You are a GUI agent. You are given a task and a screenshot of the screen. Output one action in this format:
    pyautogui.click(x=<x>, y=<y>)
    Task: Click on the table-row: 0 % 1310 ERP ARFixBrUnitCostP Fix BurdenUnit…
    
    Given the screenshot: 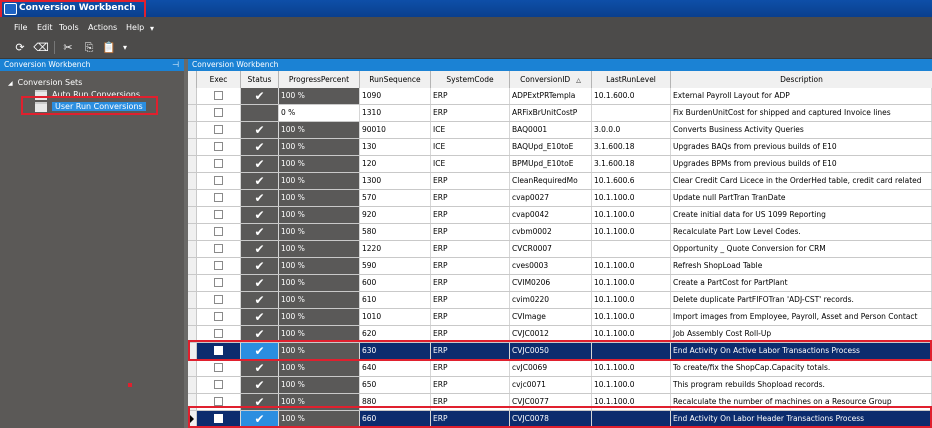 What is the action you would take?
    pyautogui.click(x=560, y=113)
    